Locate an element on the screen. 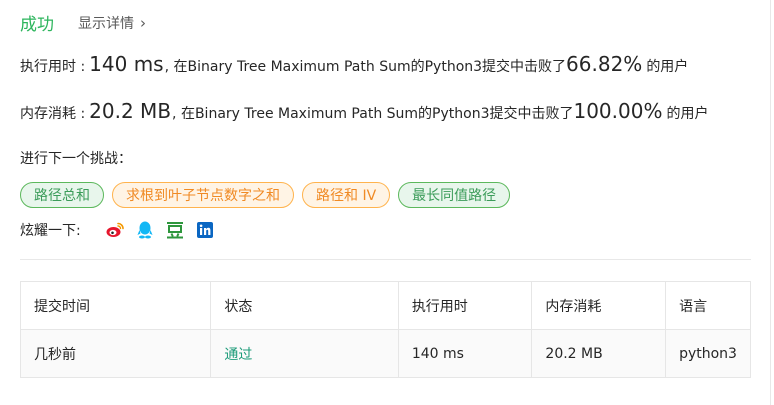  weibo-icon is located at coordinates (115, 230).